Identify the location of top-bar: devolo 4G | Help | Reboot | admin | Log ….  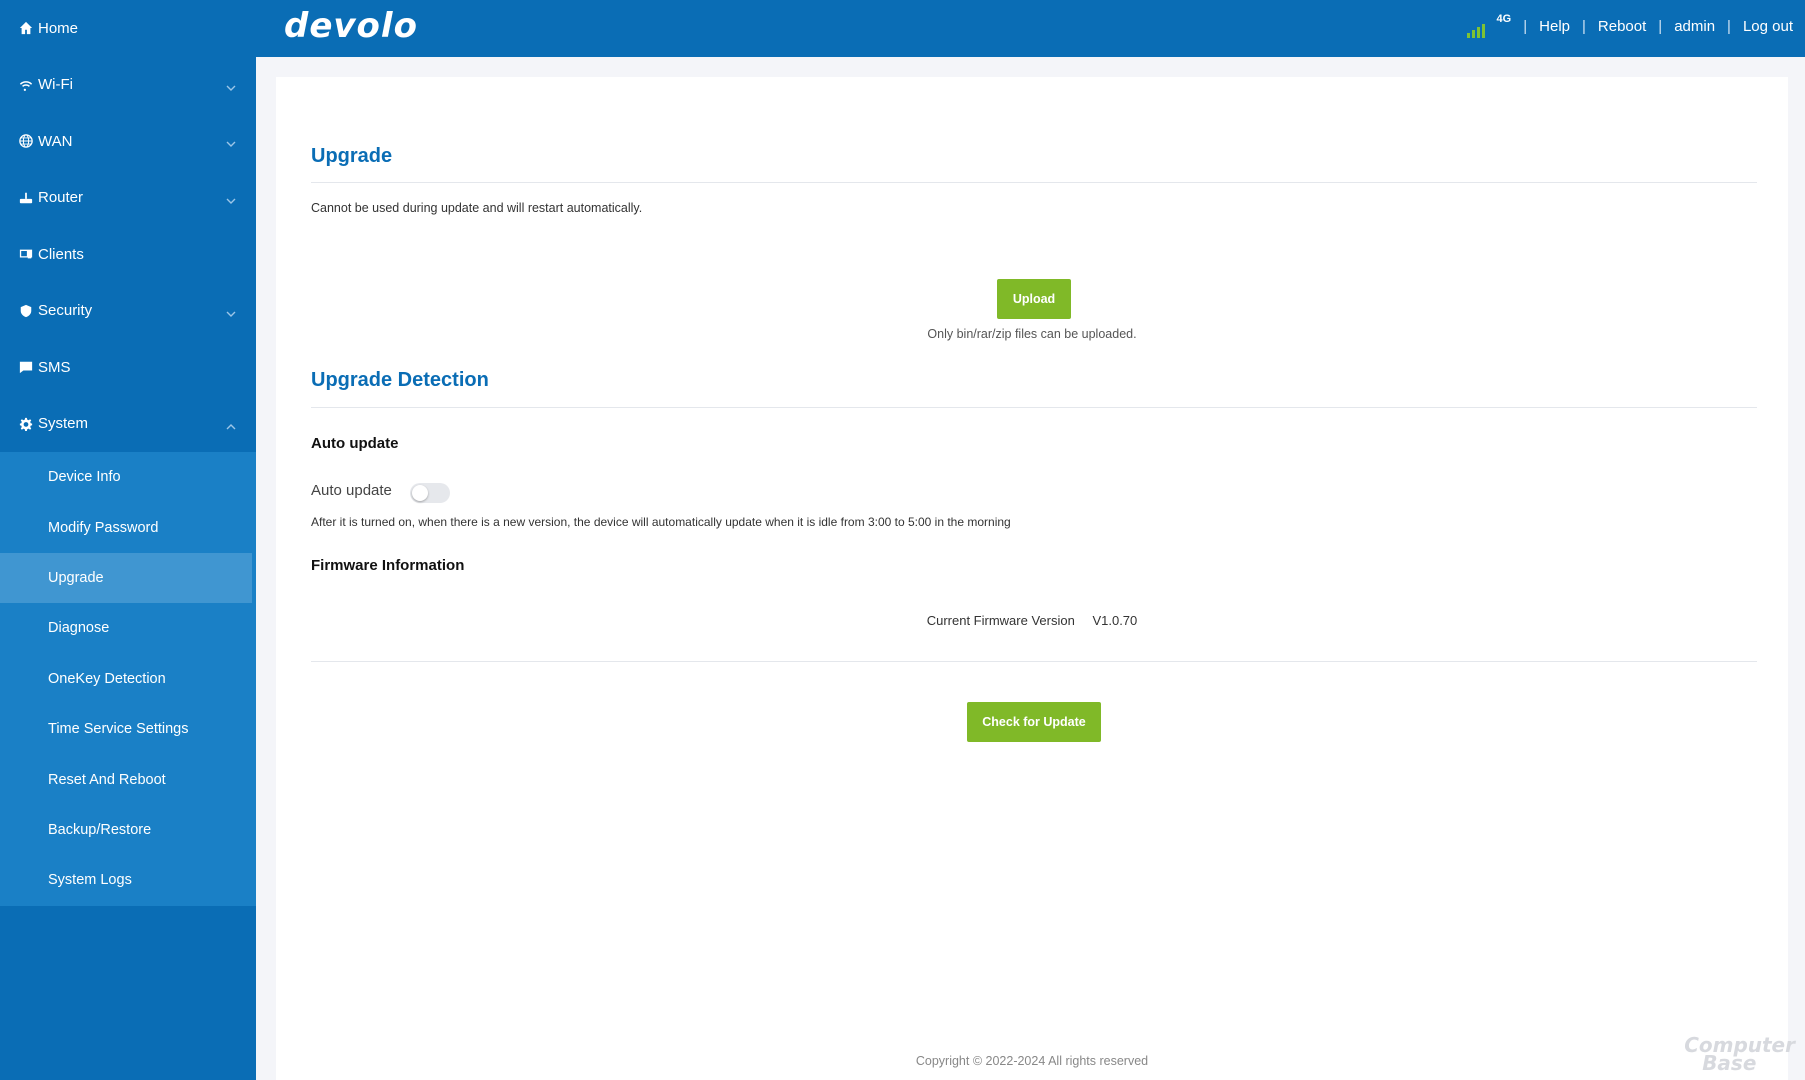
(1030, 28).